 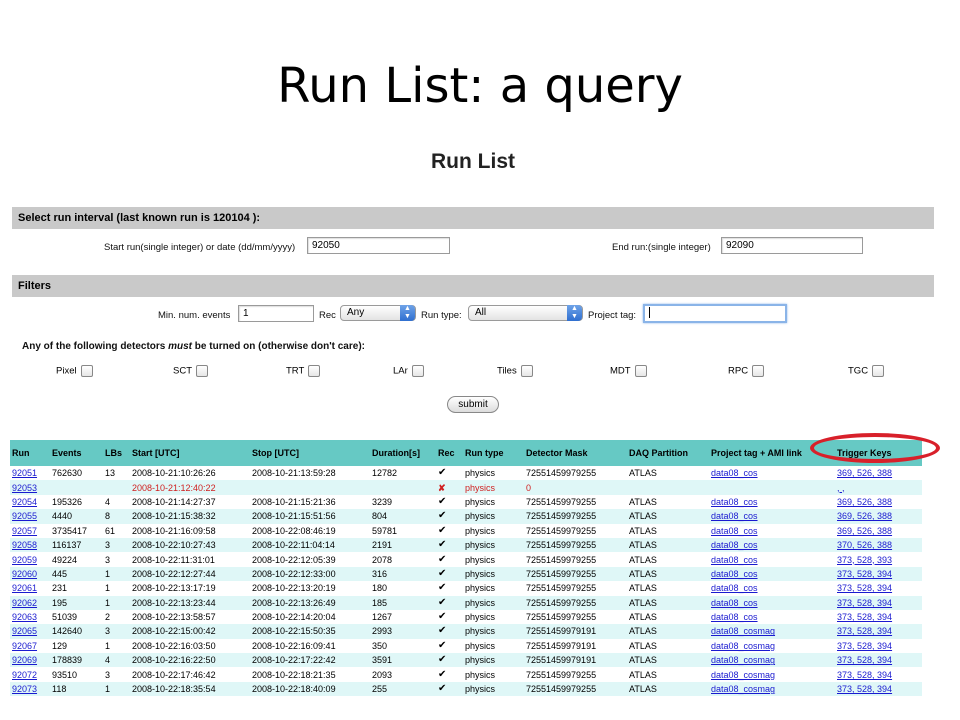 What do you see at coordinates (202, 371) in the screenshot?
I see `sct-checkbox` at bounding box center [202, 371].